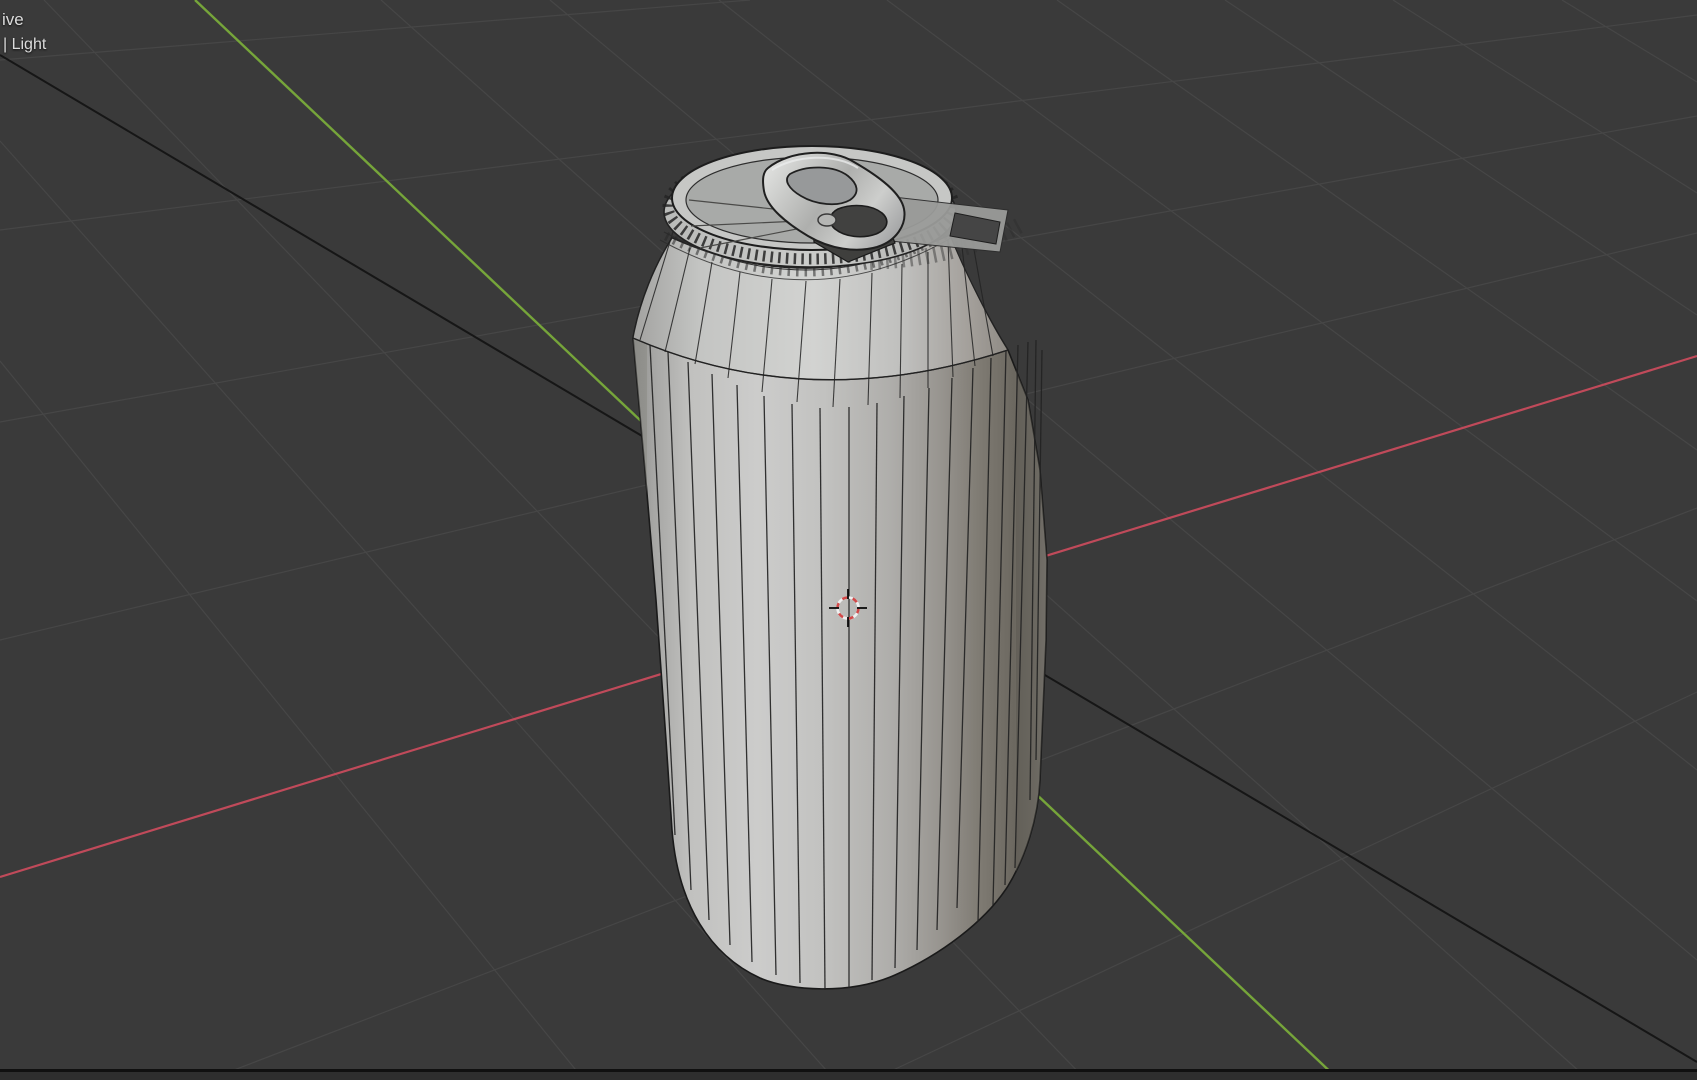  What do you see at coordinates (827, 220) in the screenshot?
I see `pull-tab-rivet` at bounding box center [827, 220].